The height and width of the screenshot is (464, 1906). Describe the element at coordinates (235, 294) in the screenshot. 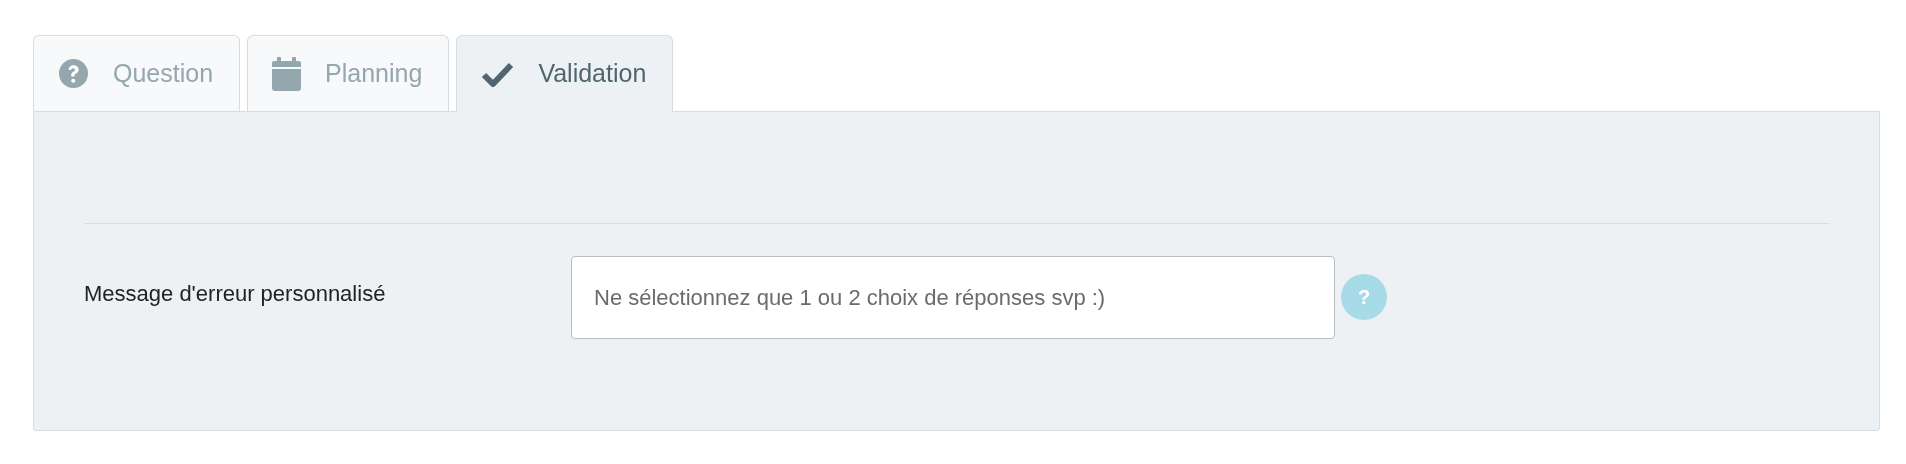

I see `field-label: Message d'erreur personnalisé` at that location.